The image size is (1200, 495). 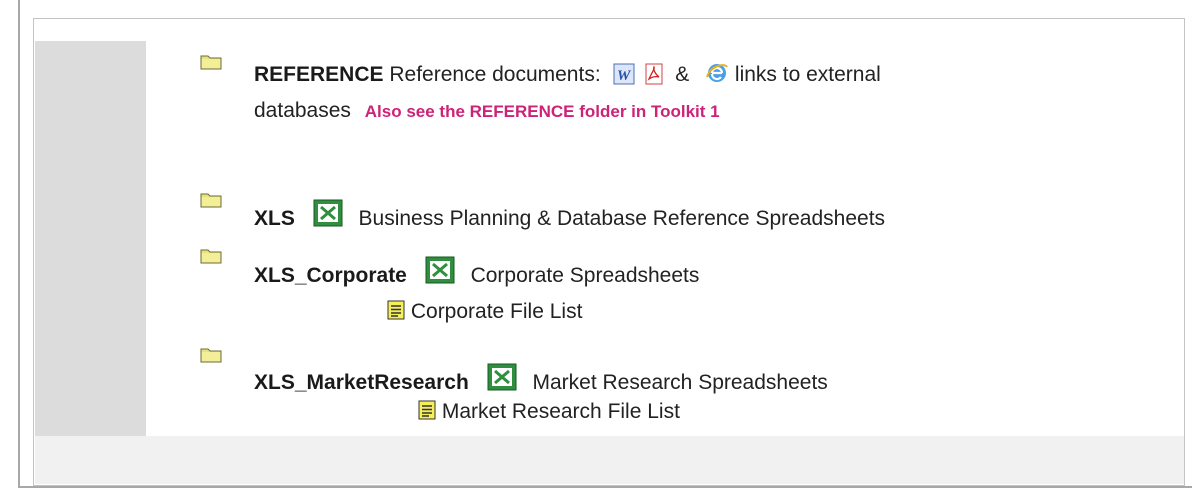 What do you see at coordinates (90, 238) in the screenshot?
I see `left-gutter` at bounding box center [90, 238].